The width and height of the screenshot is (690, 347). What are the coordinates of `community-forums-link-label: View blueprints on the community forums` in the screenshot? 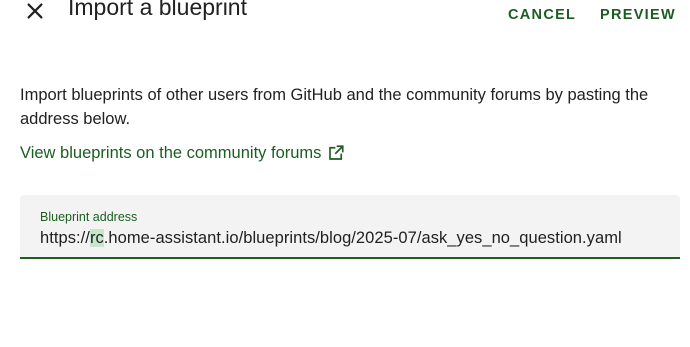 It's located at (170, 153).